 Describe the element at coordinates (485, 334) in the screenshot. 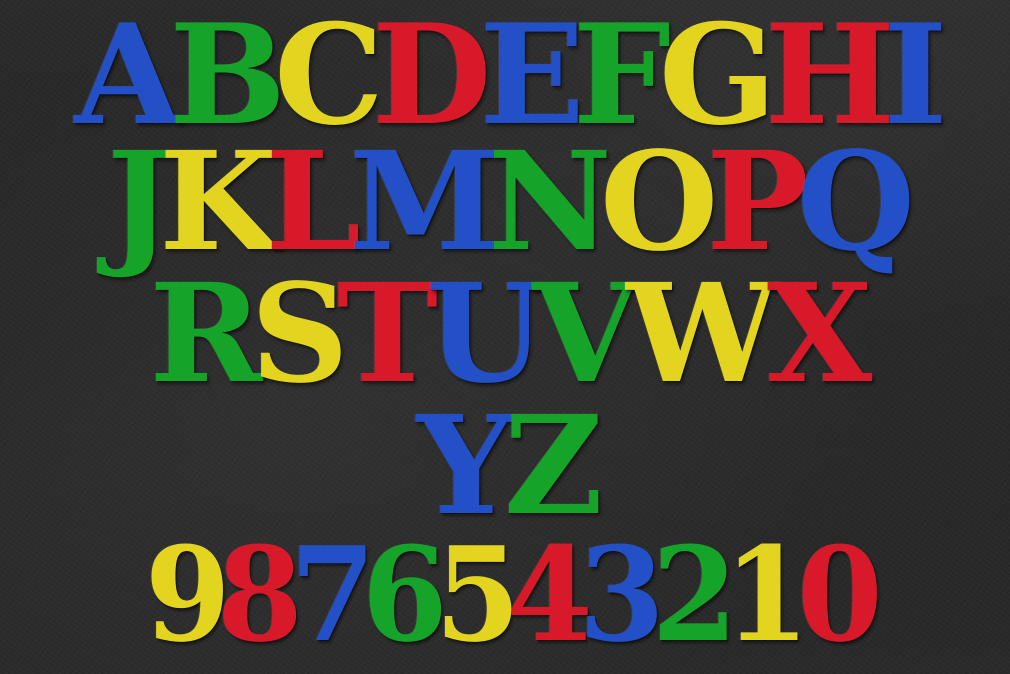

I see `letter-u: U` at that location.